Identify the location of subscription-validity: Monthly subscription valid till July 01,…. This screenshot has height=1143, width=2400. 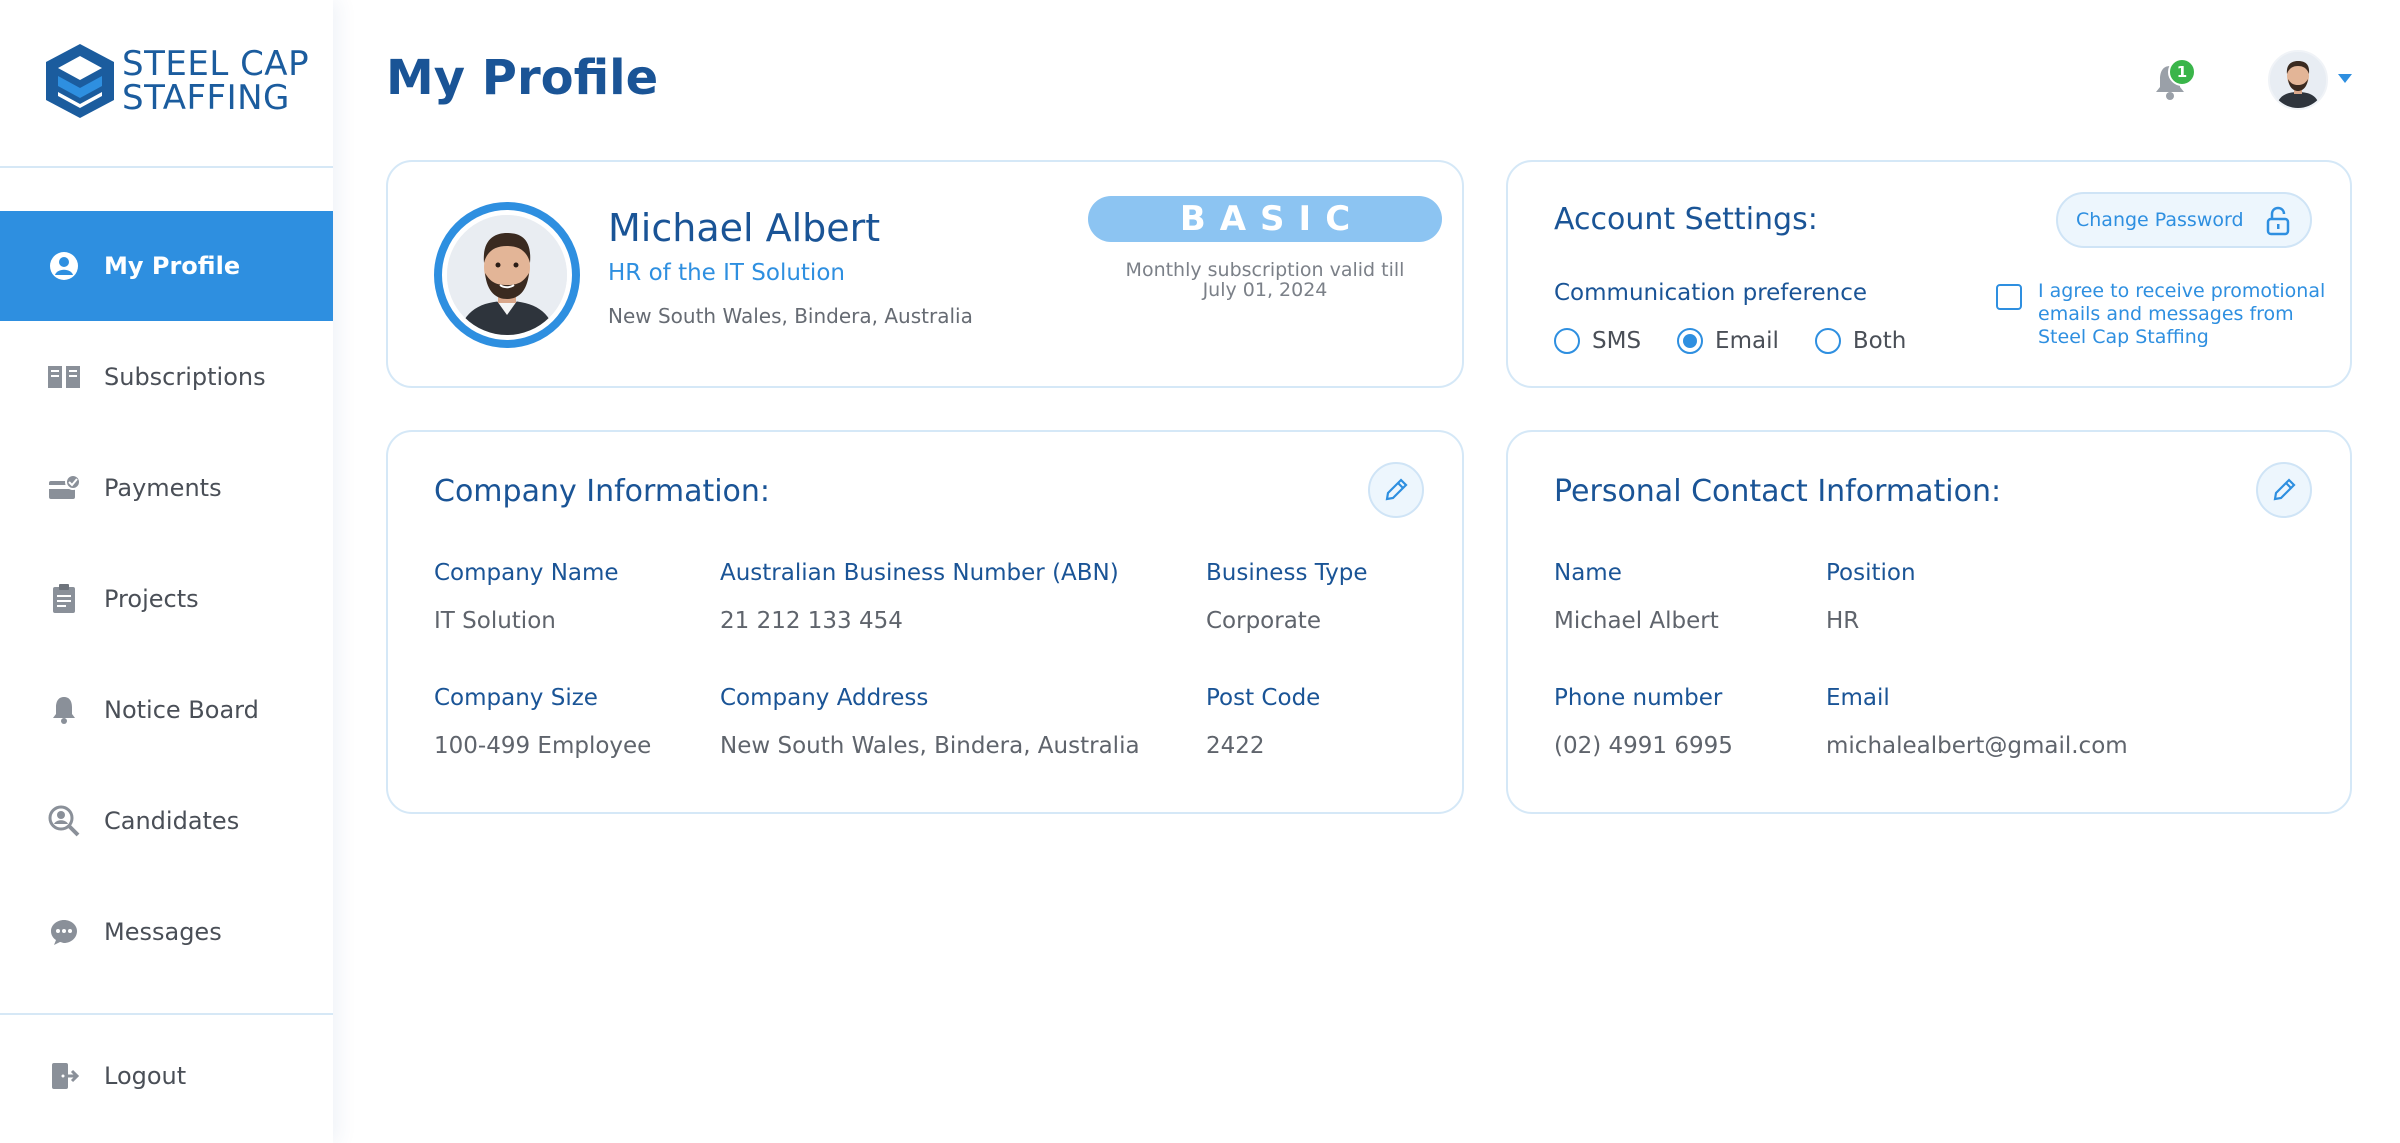
(1265, 280).